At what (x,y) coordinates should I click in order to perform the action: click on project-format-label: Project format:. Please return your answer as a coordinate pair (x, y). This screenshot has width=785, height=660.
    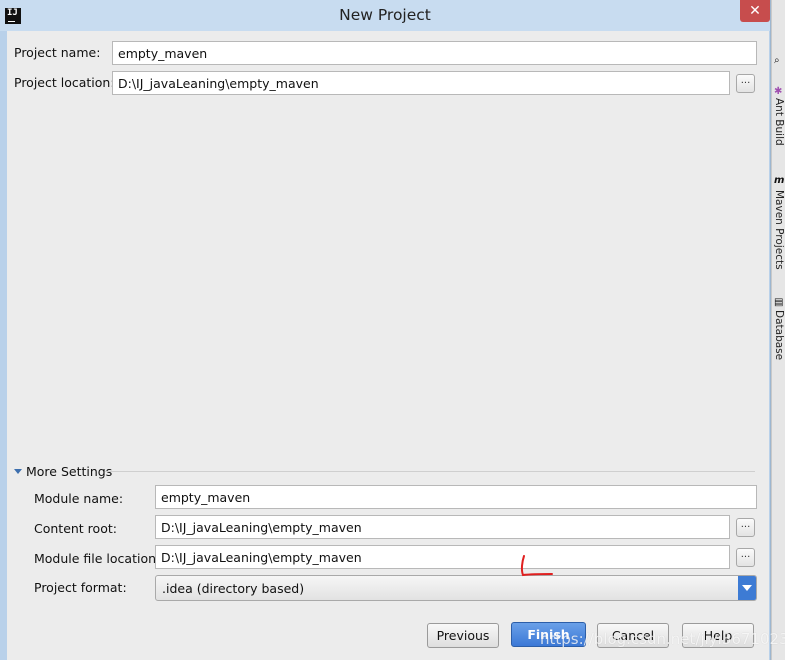
    Looking at the image, I should click on (80, 587).